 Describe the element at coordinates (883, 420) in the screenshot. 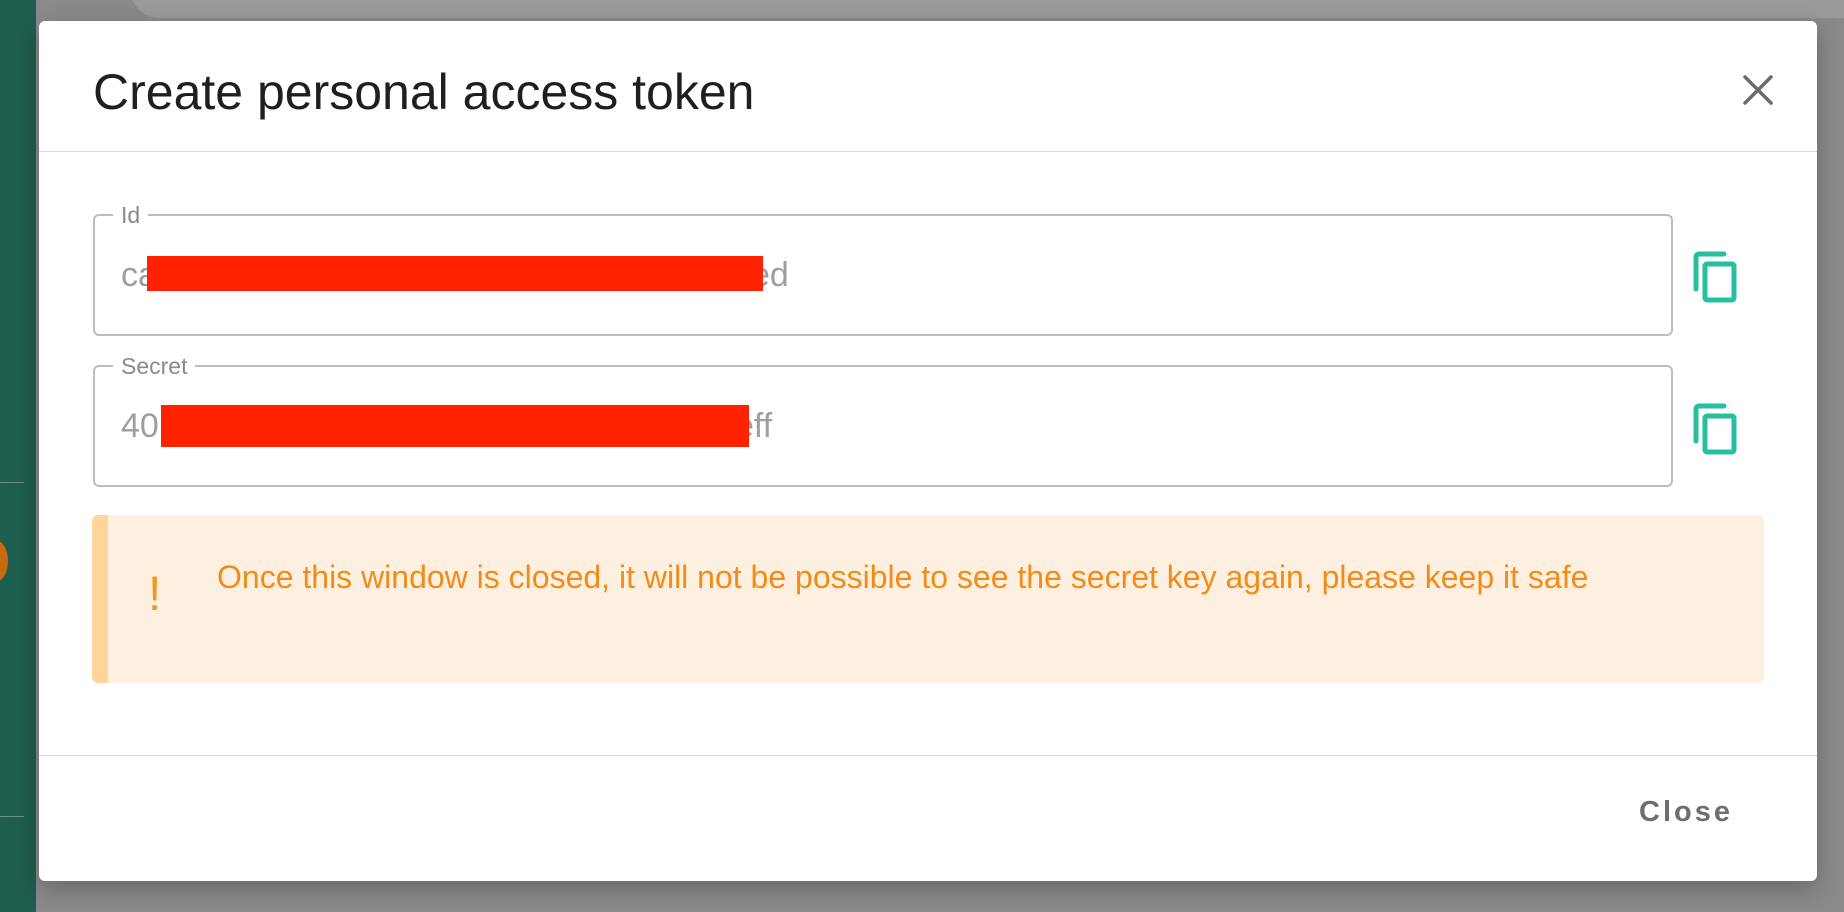

I see `secret-field: Secret 40 eff` at that location.